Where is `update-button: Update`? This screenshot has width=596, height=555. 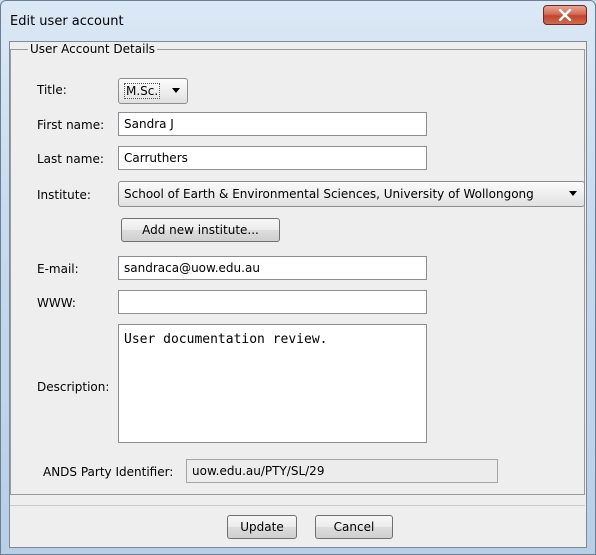 update-button: Update is located at coordinates (262, 527).